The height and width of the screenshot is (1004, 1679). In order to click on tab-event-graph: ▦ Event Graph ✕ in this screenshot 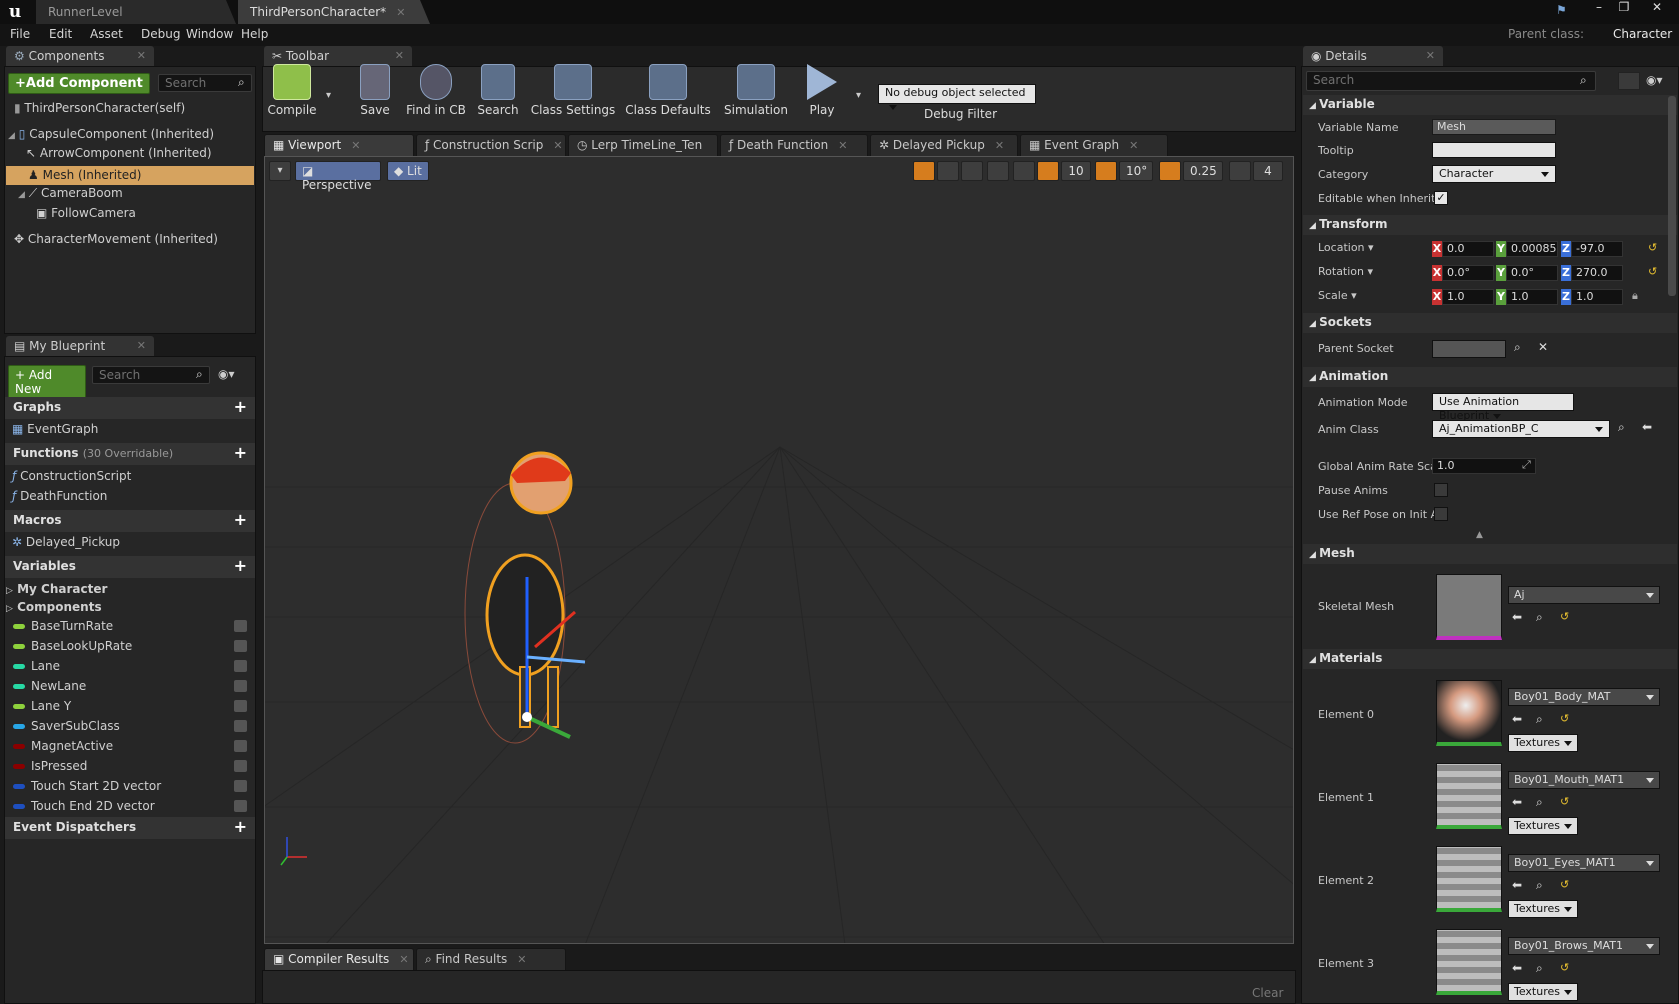, I will do `click(1094, 145)`.